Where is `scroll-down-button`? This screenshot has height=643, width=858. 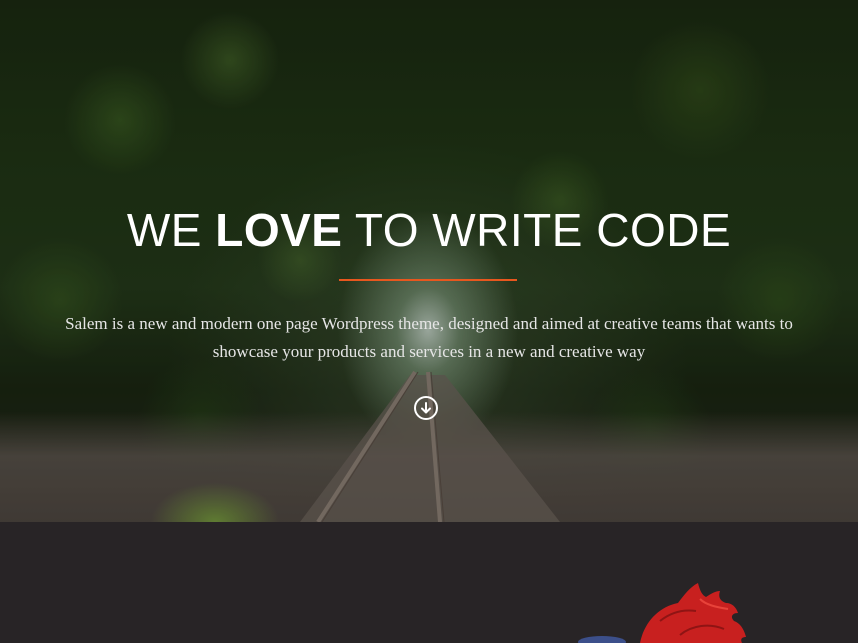
scroll-down-button is located at coordinates (426, 408).